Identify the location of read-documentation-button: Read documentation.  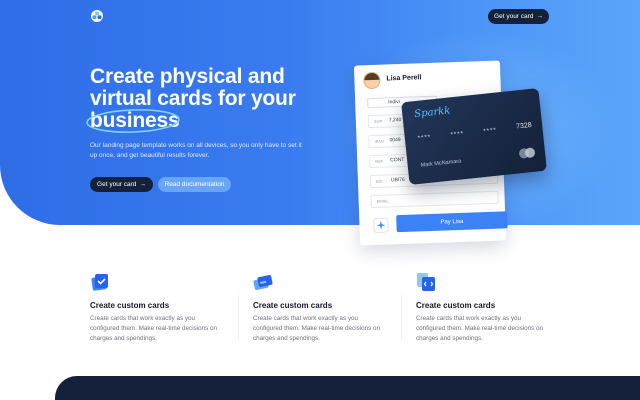
(194, 184).